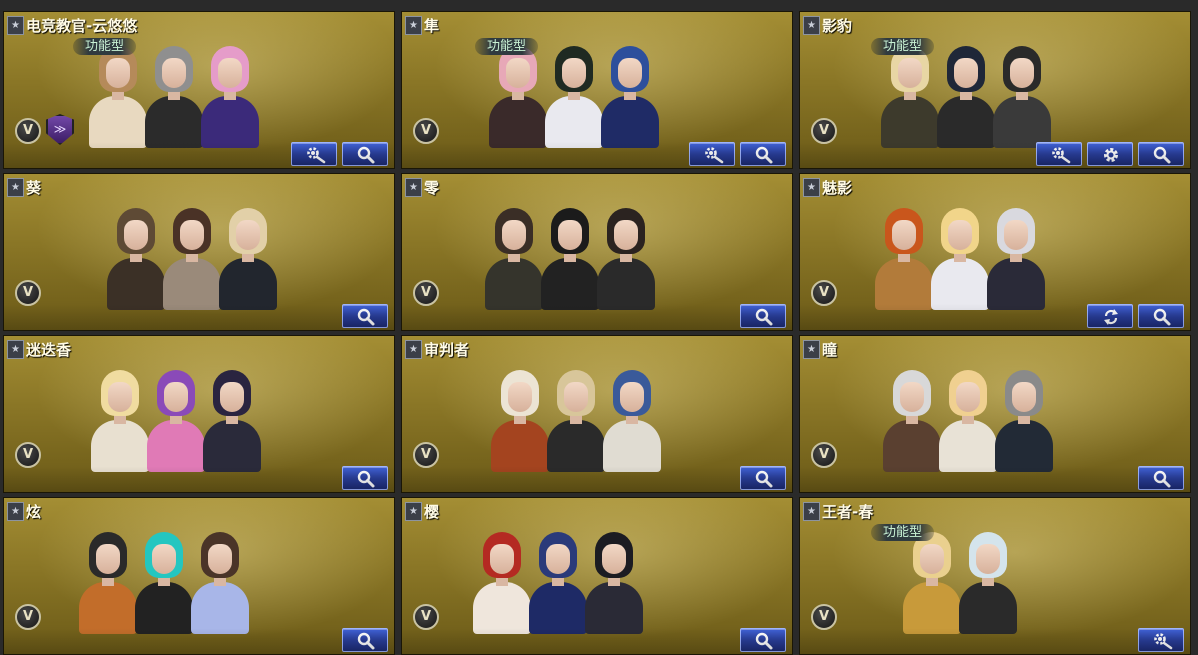 This screenshot has height=655, width=1198. What do you see at coordinates (432, 512) in the screenshot?
I see `character-name: 樱` at bounding box center [432, 512].